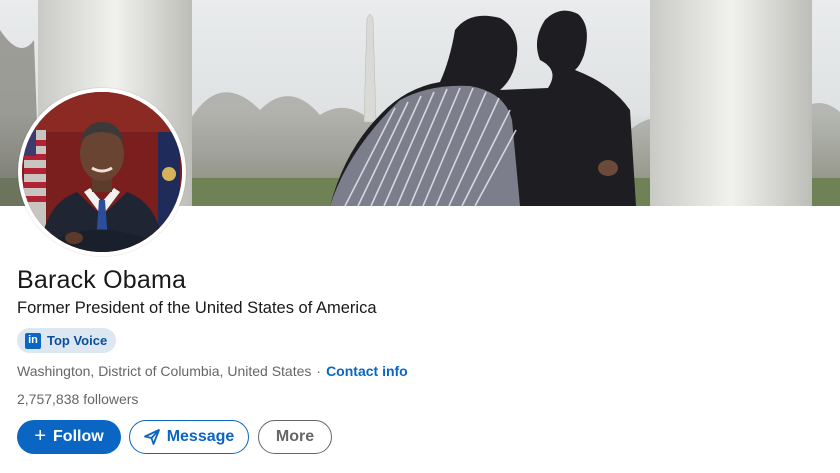 This screenshot has width=840, height=473. I want to click on followers-count: 2,757,838 followers, so click(77, 399).